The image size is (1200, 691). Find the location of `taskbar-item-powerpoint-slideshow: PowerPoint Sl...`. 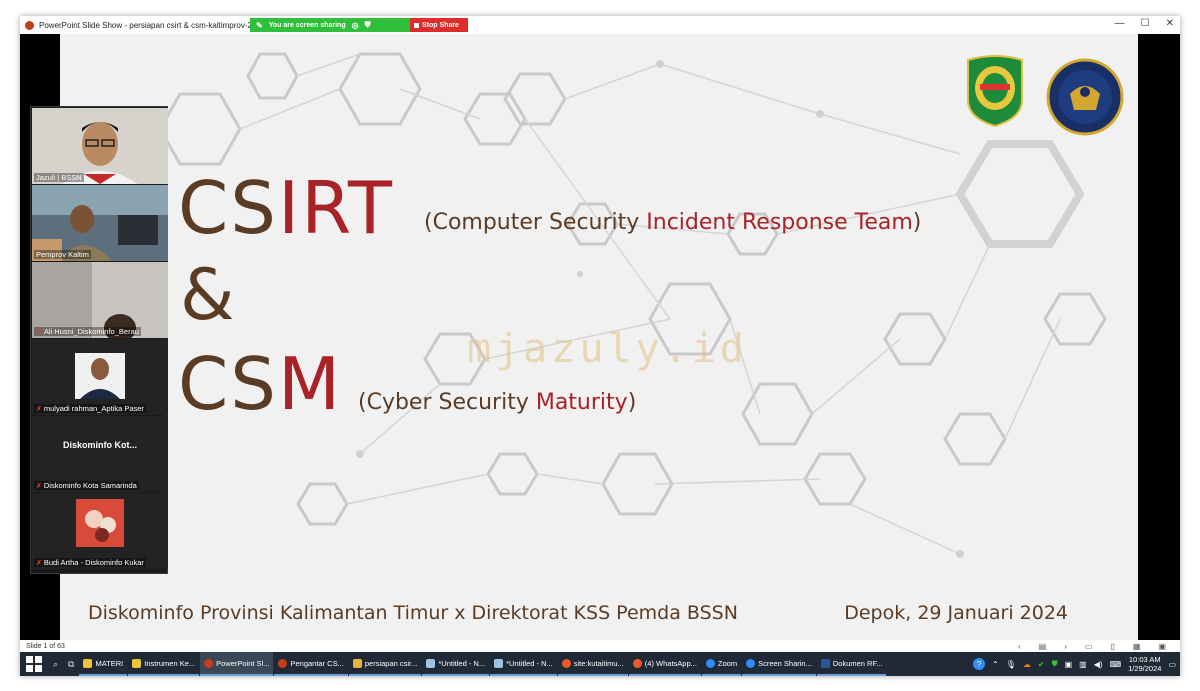

taskbar-item-powerpoint-slideshow: PowerPoint Sl... is located at coordinates (237, 664).